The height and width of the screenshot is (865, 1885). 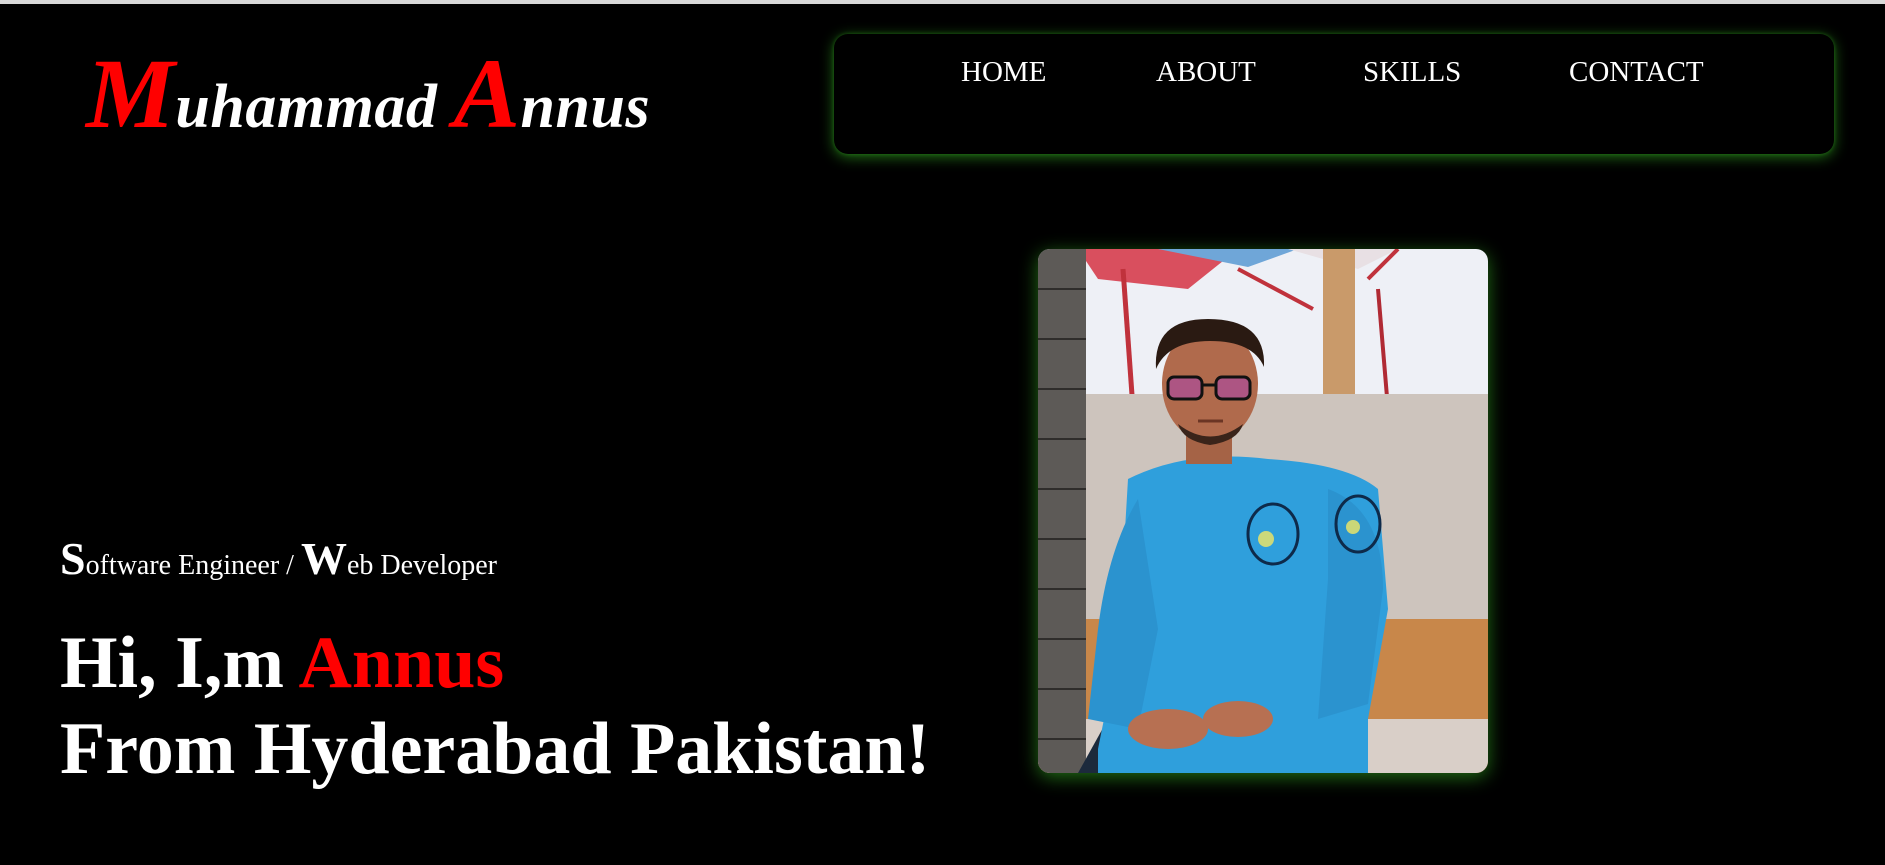 What do you see at coordinates (487, 93) in the screenshot?
I see `logo-last-initial: A` at bounding box center [487, 93].